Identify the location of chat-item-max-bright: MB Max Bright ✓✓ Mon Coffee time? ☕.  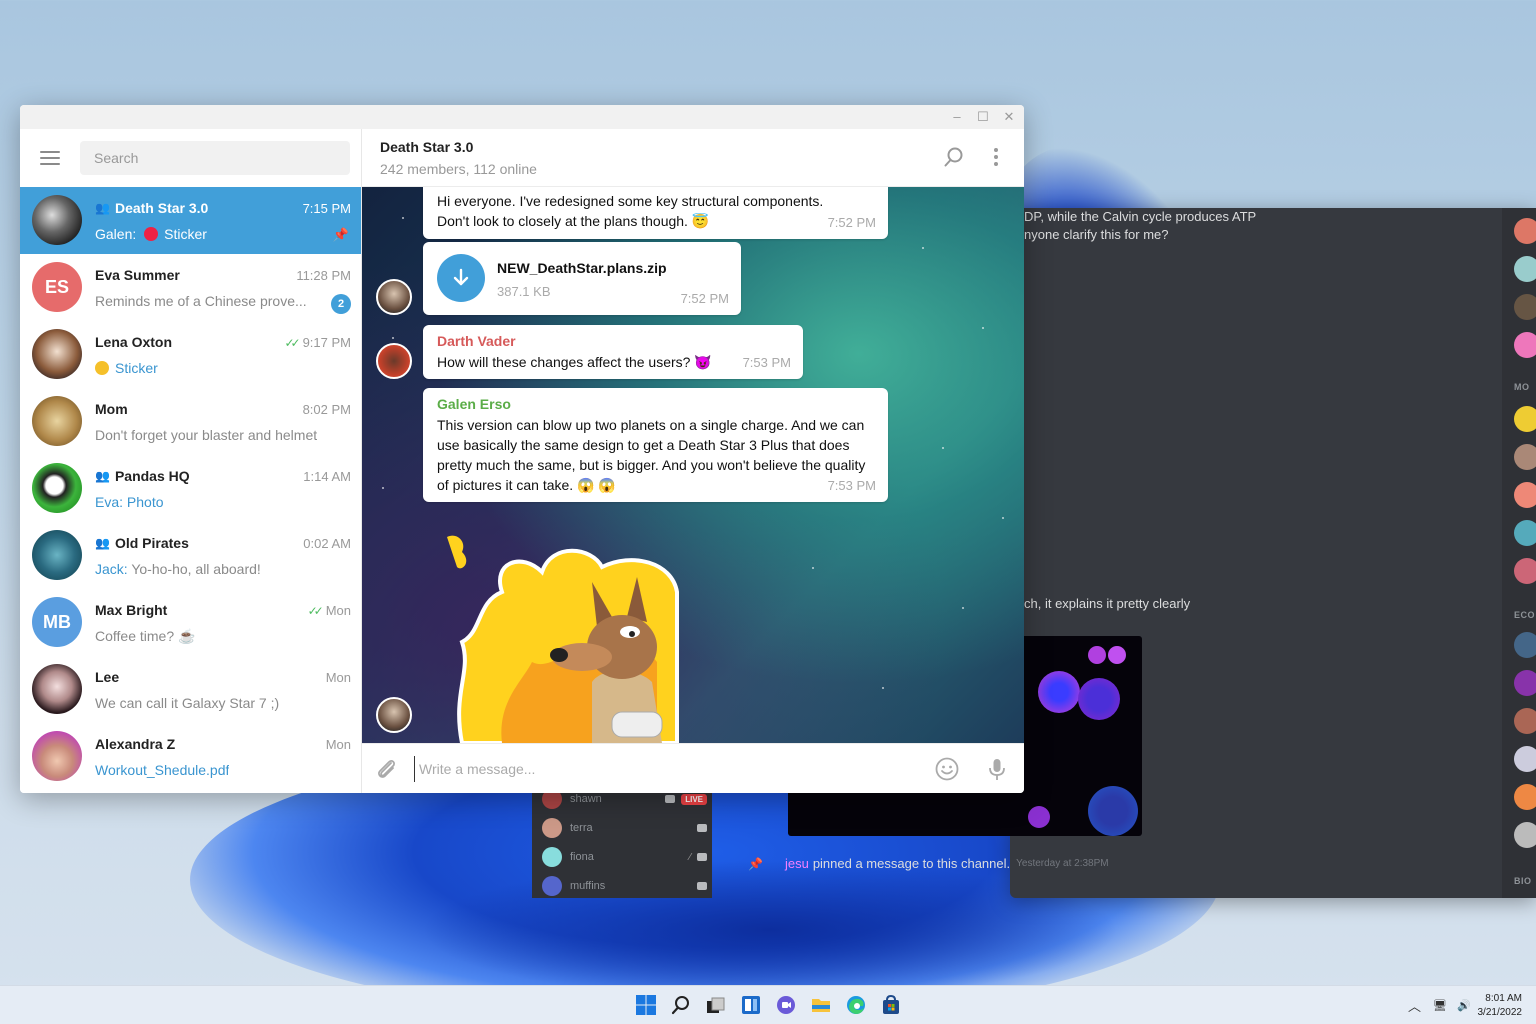
(190, 622).